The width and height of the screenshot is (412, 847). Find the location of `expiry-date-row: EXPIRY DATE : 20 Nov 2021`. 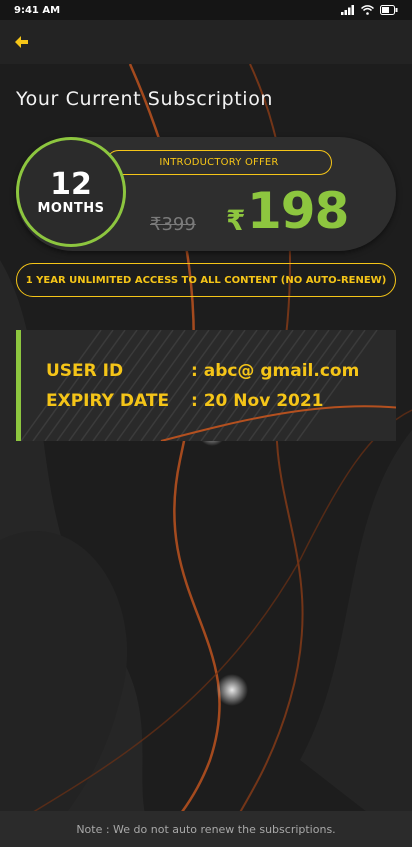

expiry-date-row: EXPIRY DATE : 20 Nov 2021 is located at coordinates (185, 401).